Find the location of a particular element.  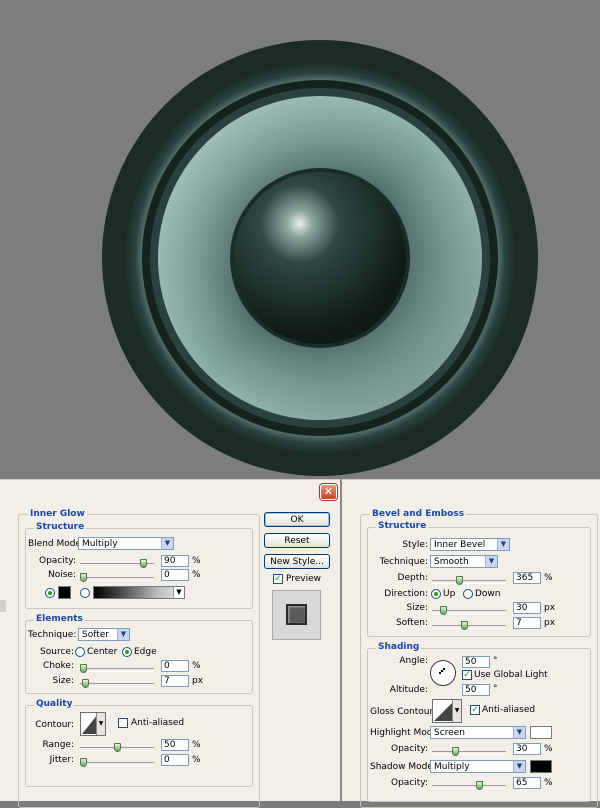

ig-contour-picker: ▼ is located at coordinates (93, 724).